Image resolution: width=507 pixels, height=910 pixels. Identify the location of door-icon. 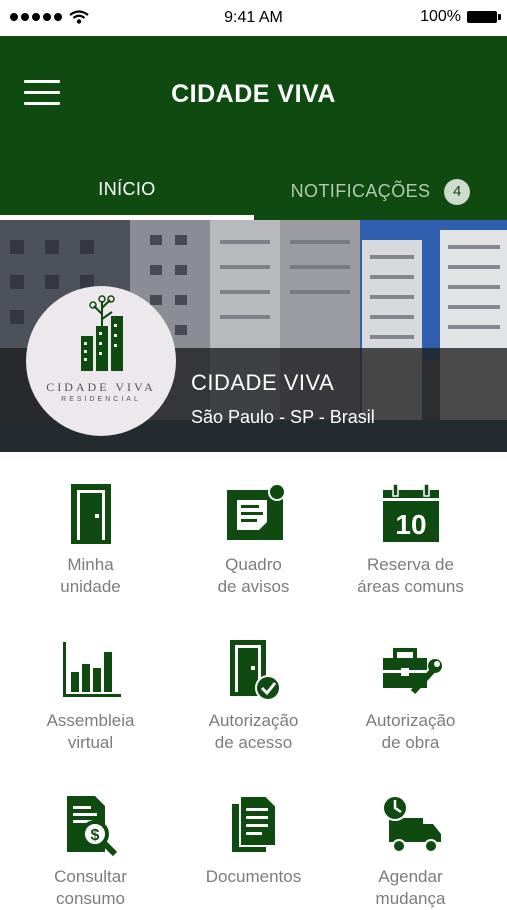
(90, 514).